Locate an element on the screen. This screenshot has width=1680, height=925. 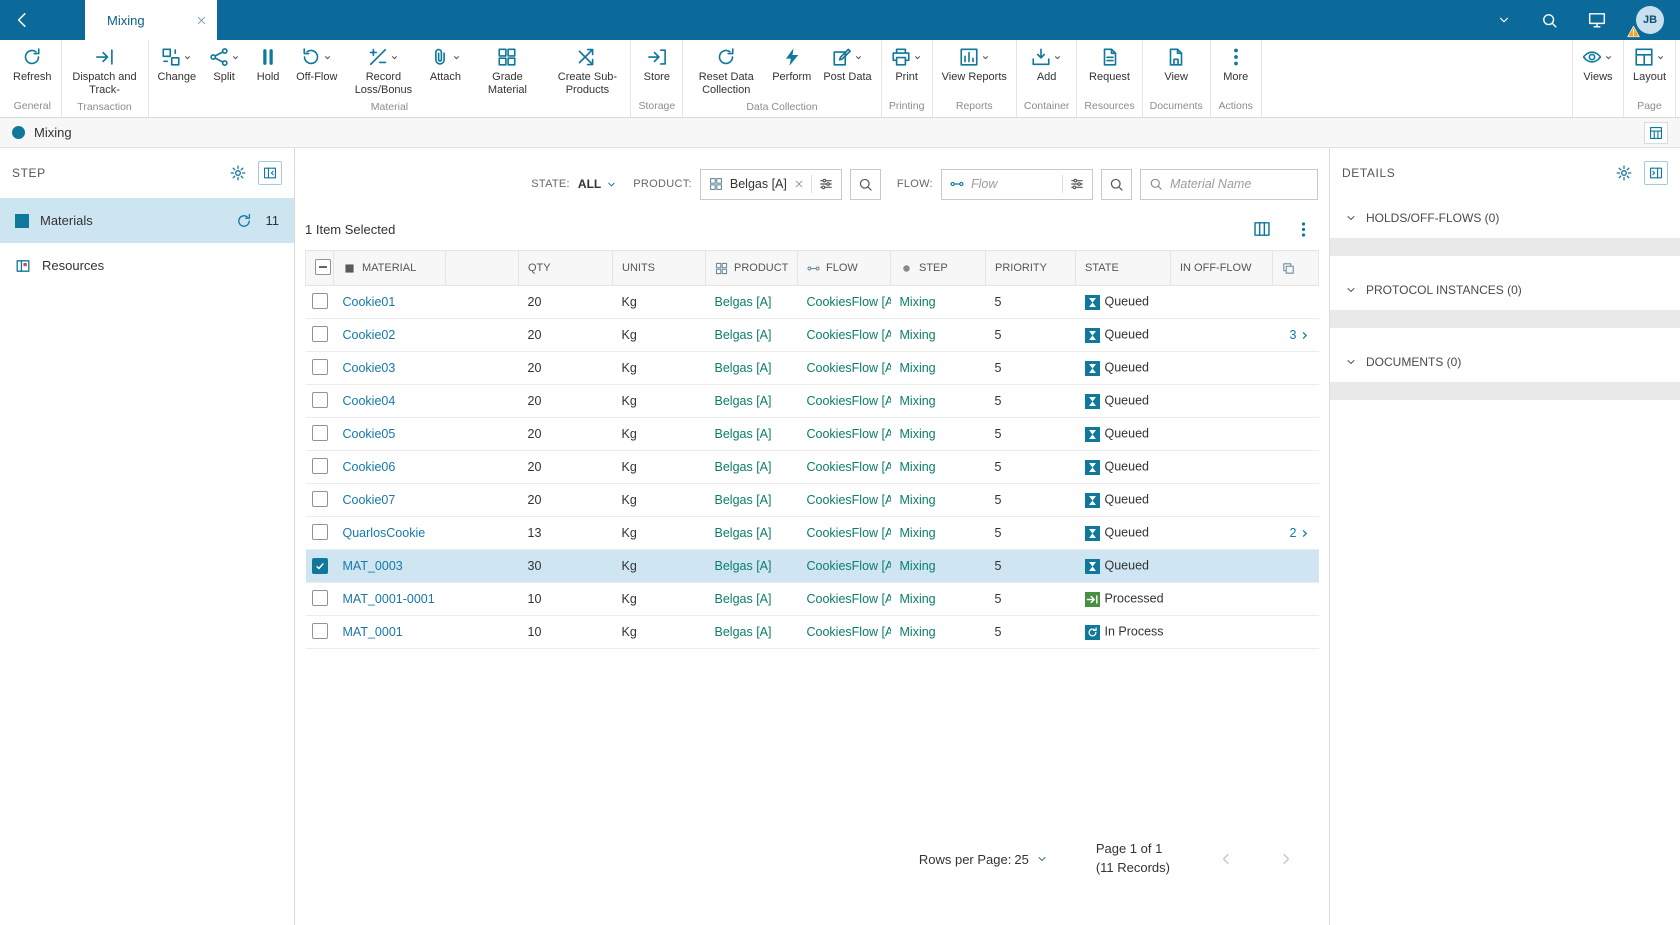
rows-per-page-dropdown: Rows per Page: 25 is located at coordinates (983, 859).